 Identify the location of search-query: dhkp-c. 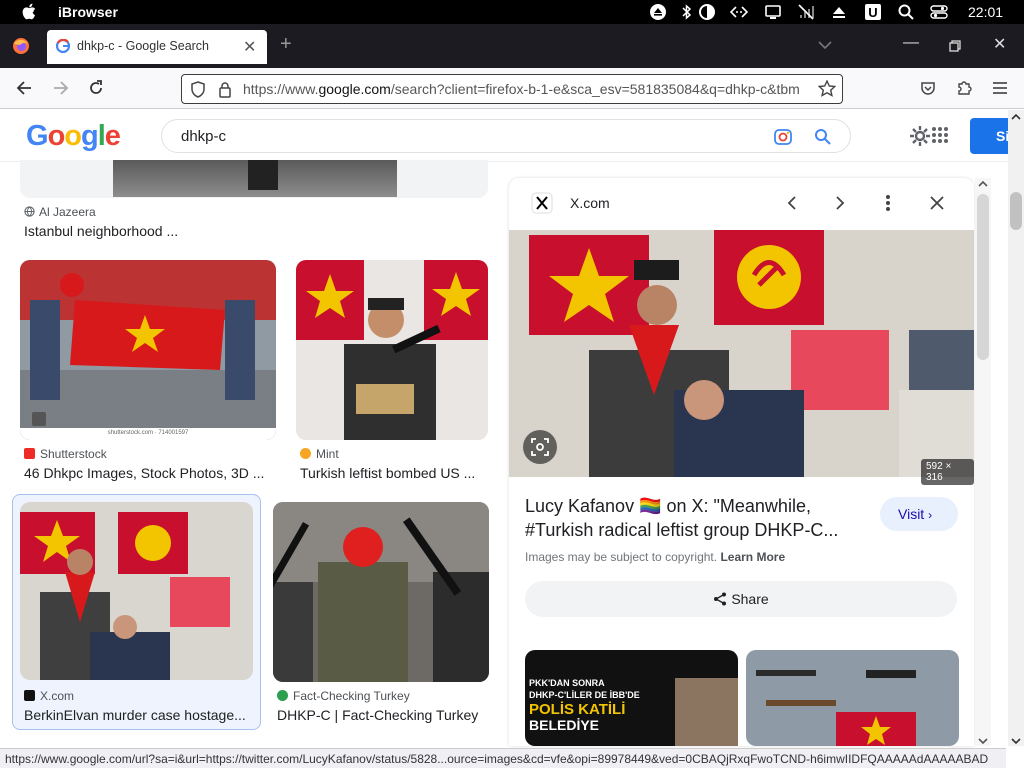
(203, 136).